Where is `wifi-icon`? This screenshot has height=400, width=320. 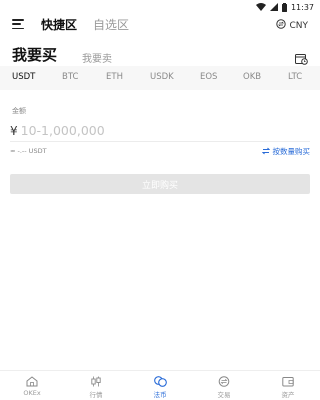
wifi-icon is located at coordinates (260, 7).